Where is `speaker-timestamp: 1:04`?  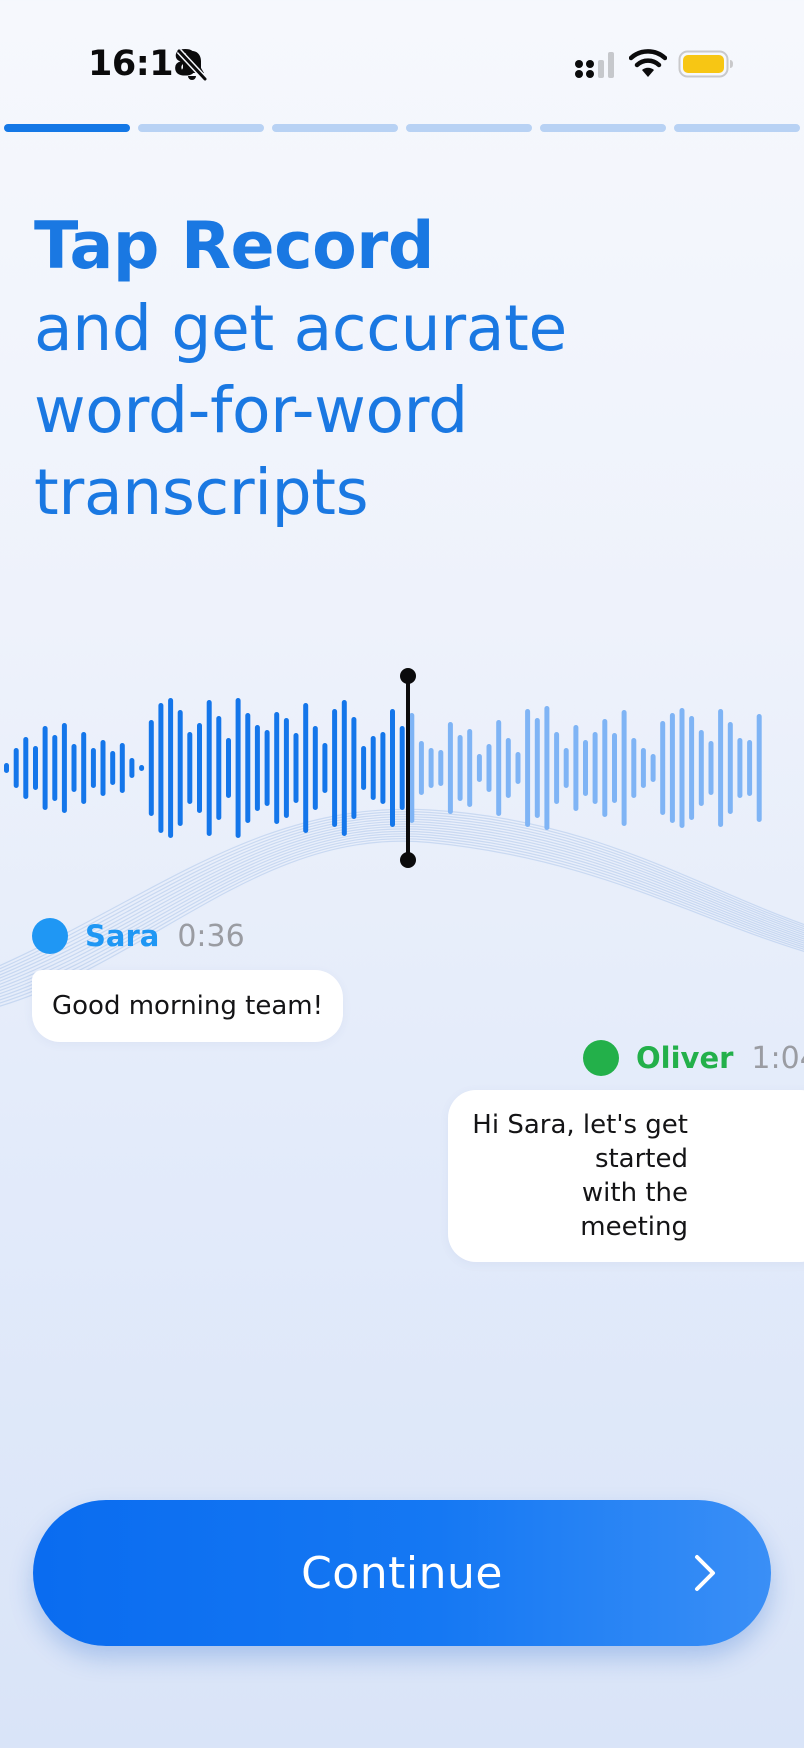
speaker-timestamp: 1:04 is located at coordinates (777, 1058).